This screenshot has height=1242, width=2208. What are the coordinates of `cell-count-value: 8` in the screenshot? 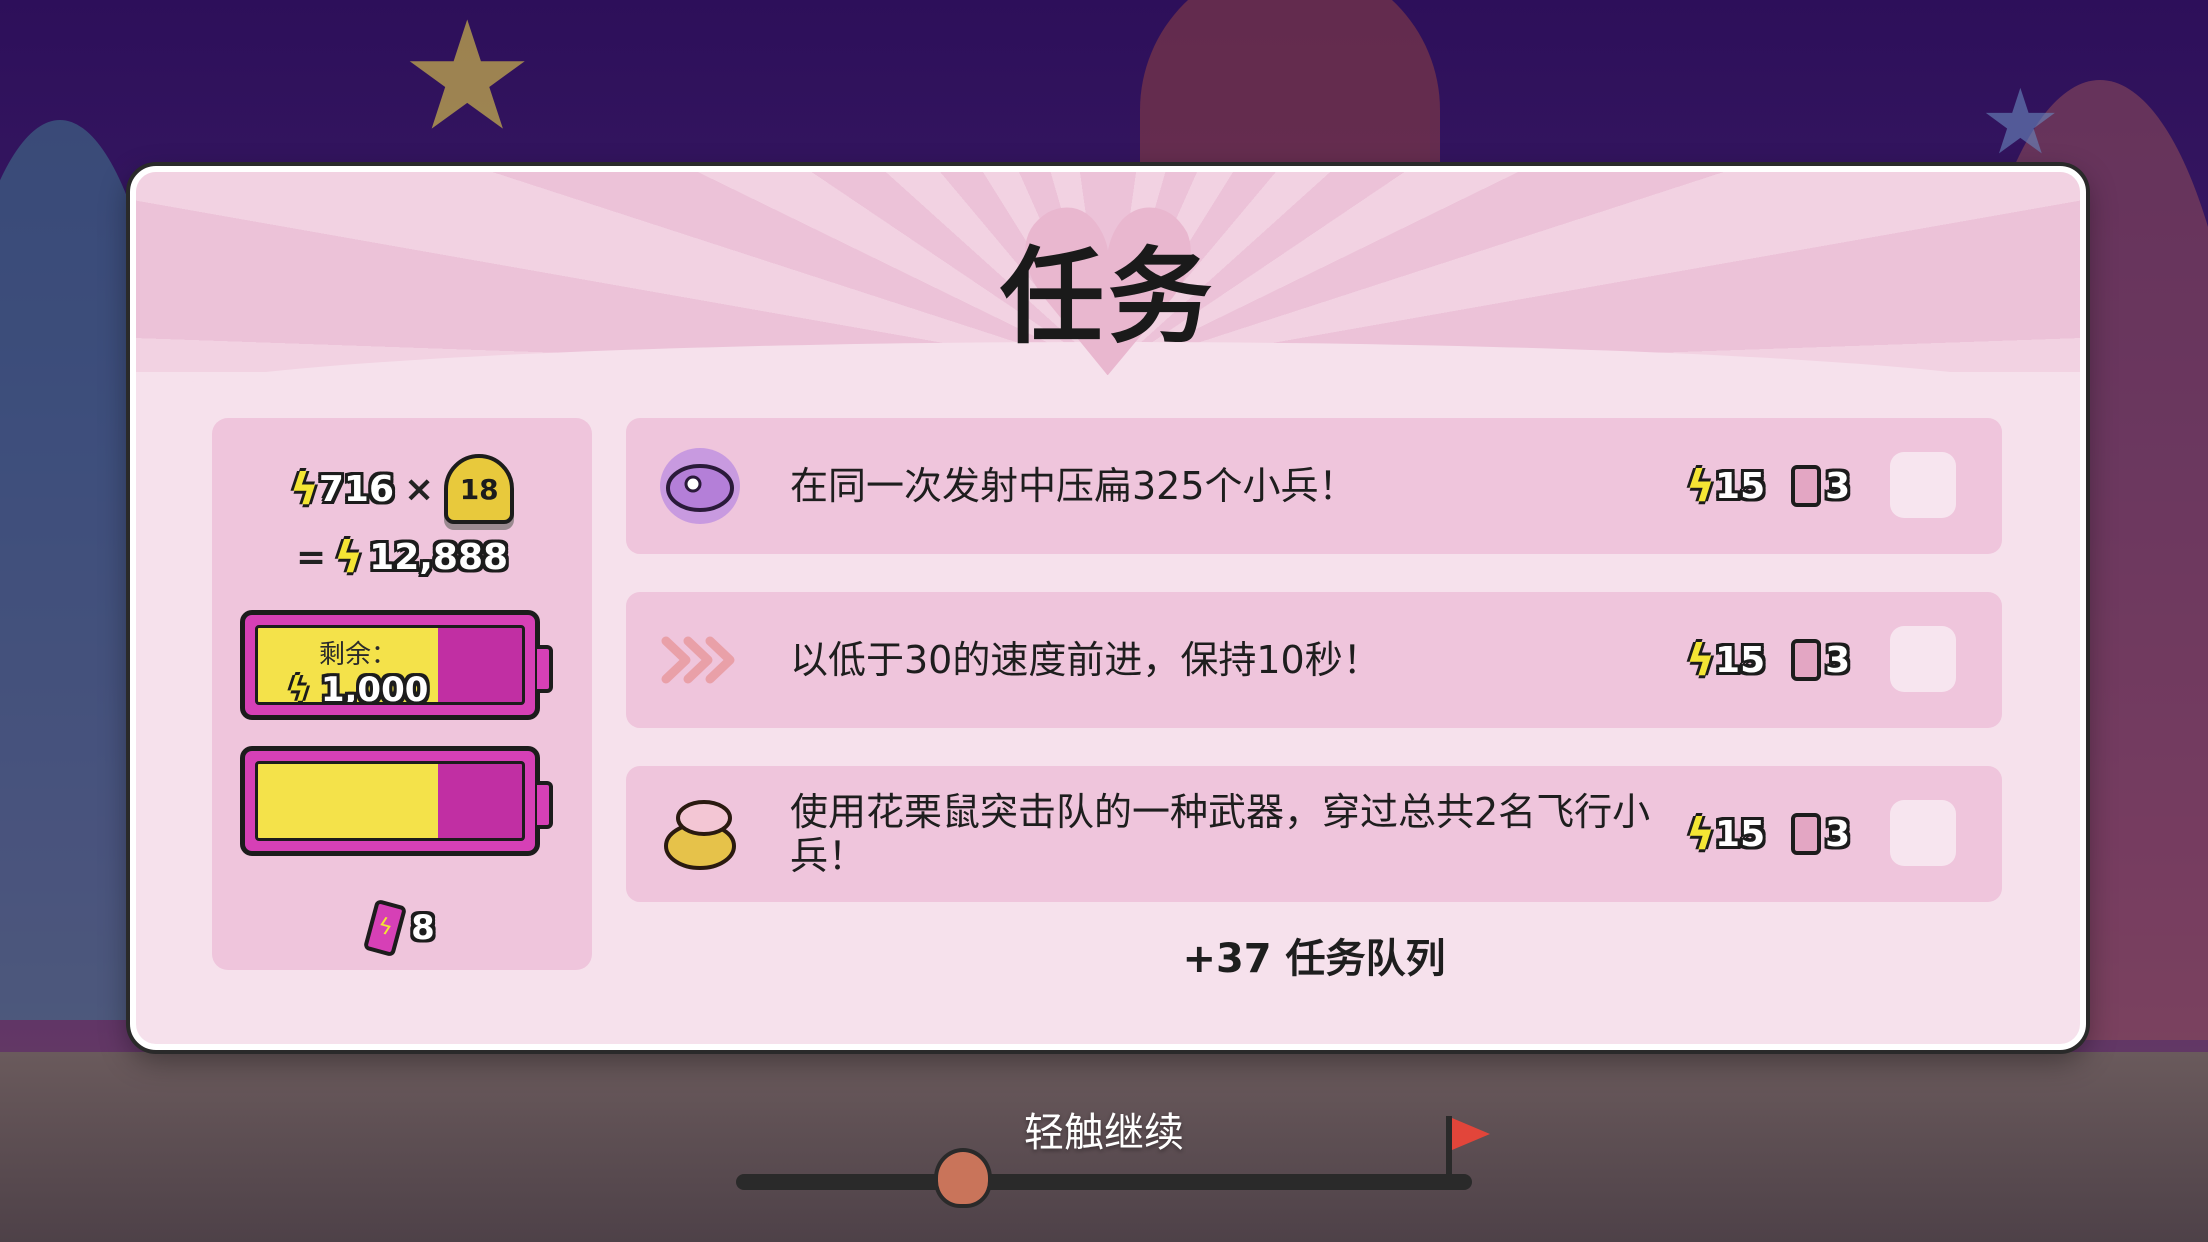 It's located at (423, 928).